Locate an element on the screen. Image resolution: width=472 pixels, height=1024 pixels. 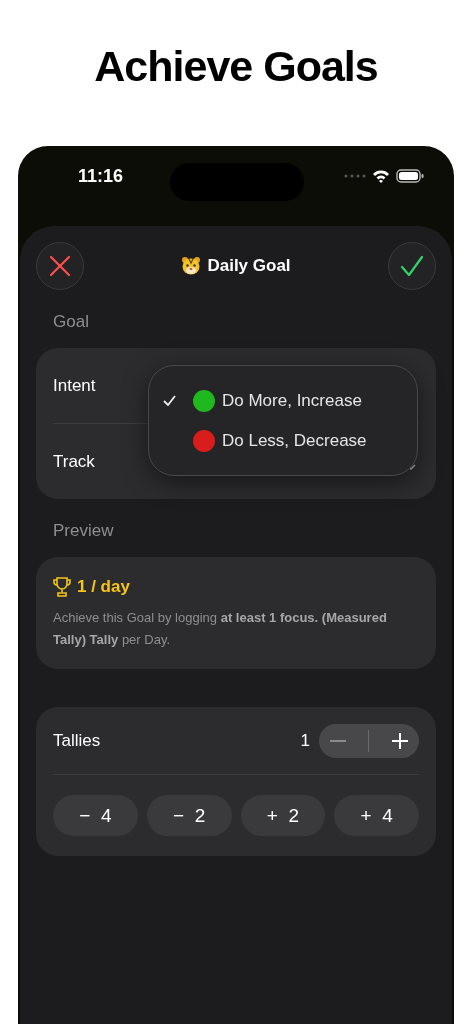
section-label: Goal is located at coordinates (71, 322).